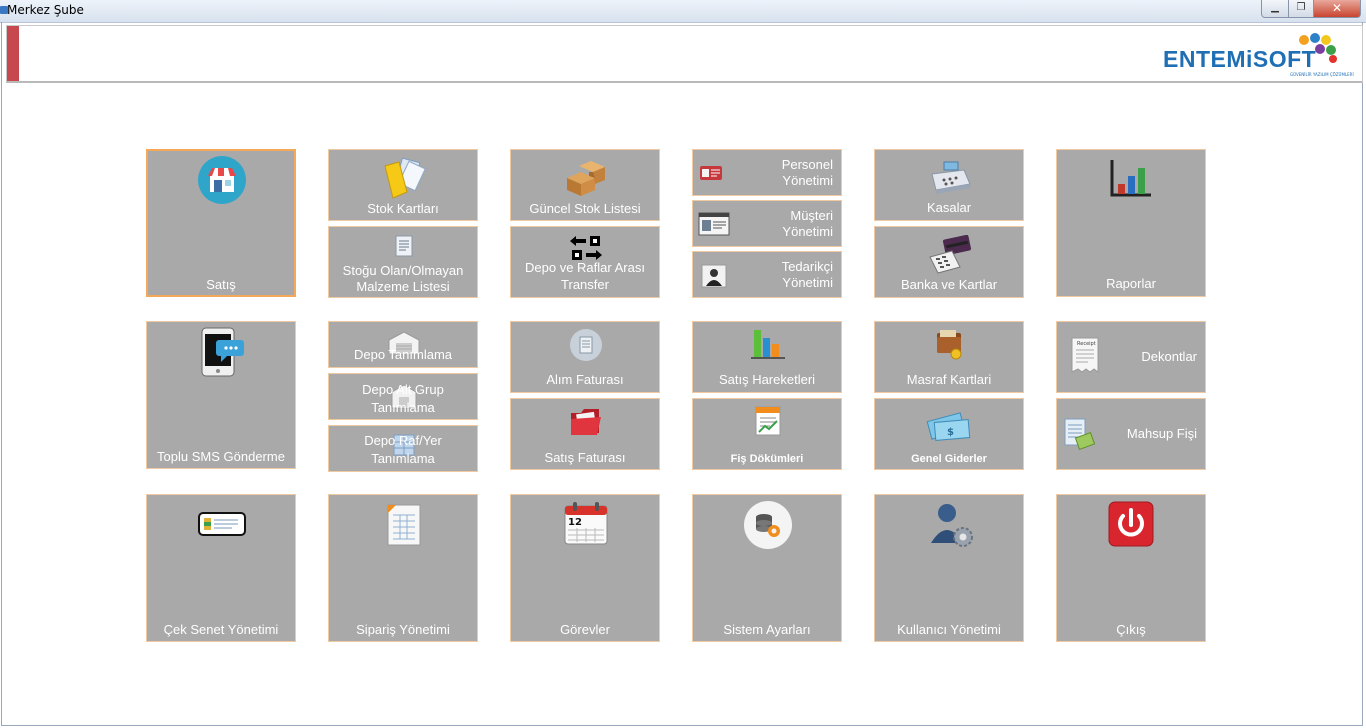  I want to click on tile-alim-faturasi: Alım Faturası, so click(585, 357).